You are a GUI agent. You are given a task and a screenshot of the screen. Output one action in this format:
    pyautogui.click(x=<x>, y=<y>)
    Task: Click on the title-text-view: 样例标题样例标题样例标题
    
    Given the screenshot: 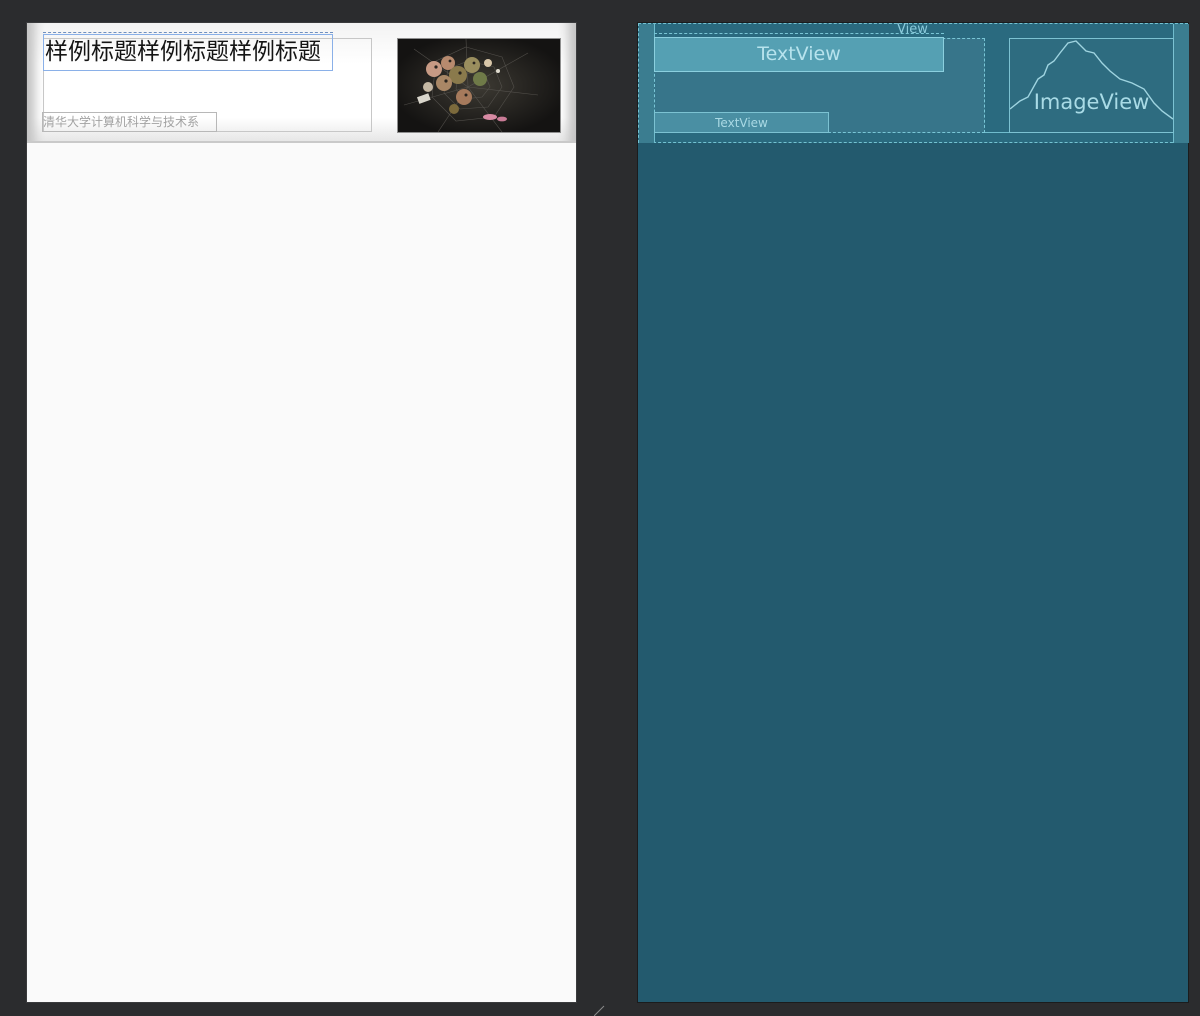 What is the action you would take?
    pyautogui.click(x=188, y=52)
    